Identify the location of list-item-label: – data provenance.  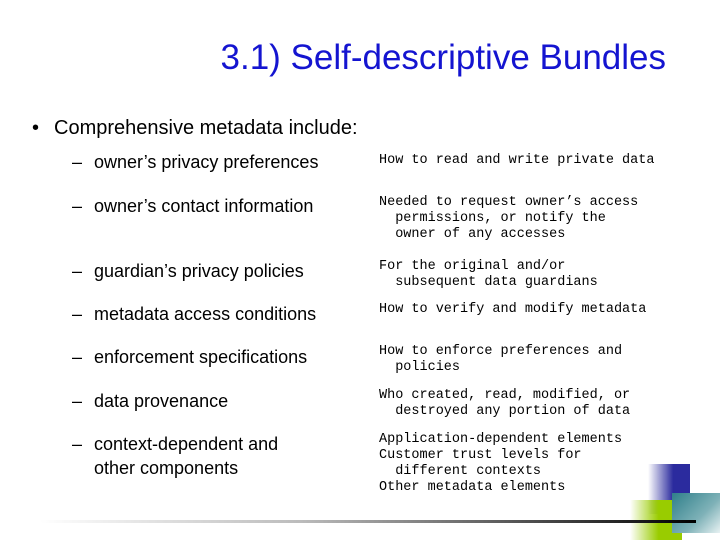
(150, 401).